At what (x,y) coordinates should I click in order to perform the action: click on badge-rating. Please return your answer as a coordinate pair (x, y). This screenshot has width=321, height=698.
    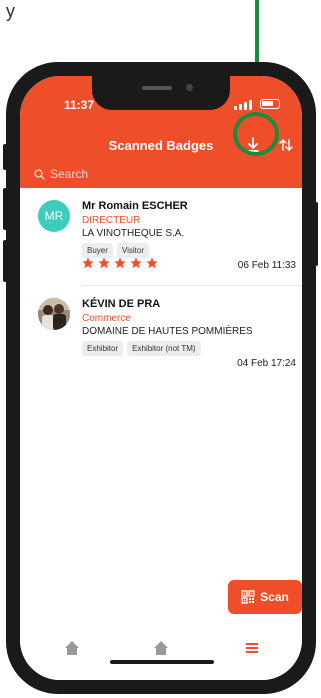
    Looking at the image, I should click on (120, 263).